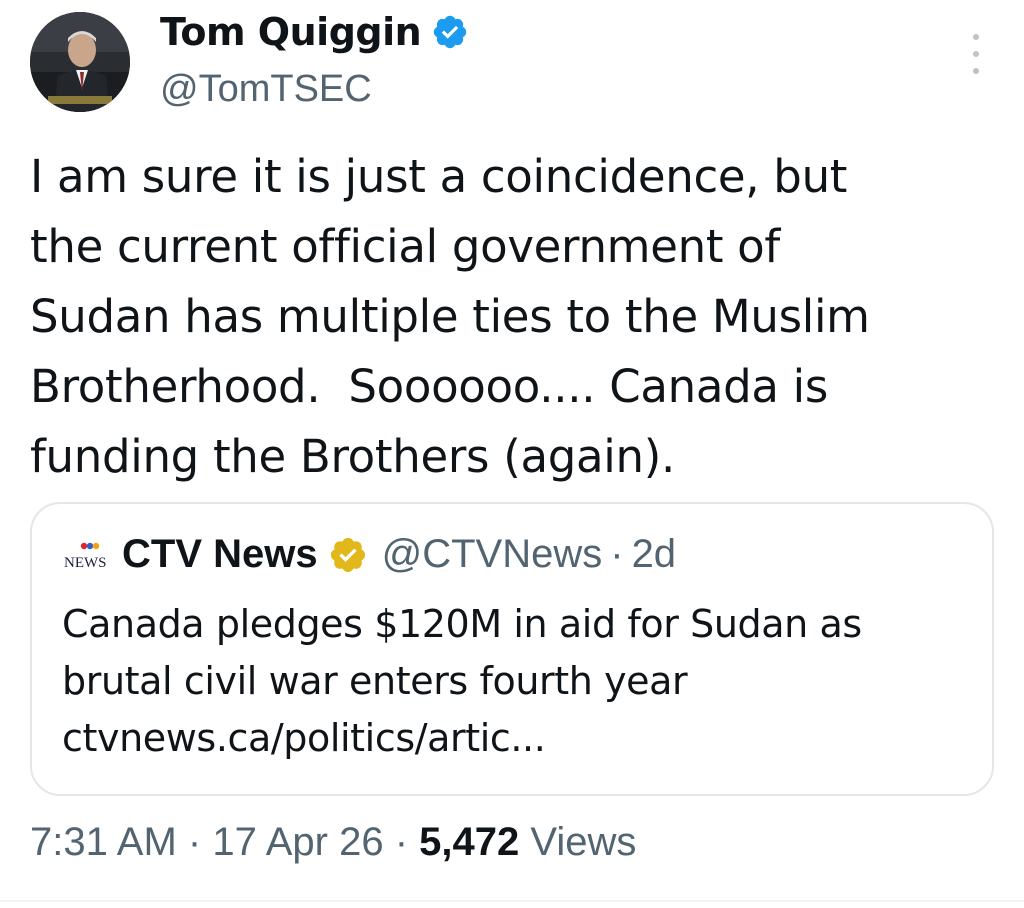 The height and width of the screenshot is (908, 1024). I want to click on avatar-image, so click(80, 62).